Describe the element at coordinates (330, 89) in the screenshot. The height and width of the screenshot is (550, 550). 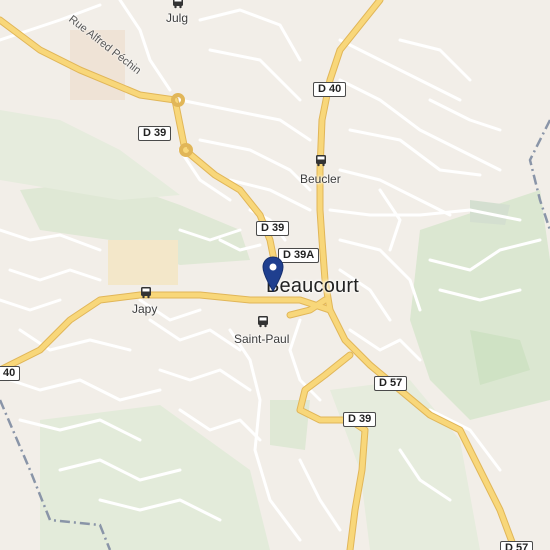
I see `road-badge-d40: D 40` at that location.